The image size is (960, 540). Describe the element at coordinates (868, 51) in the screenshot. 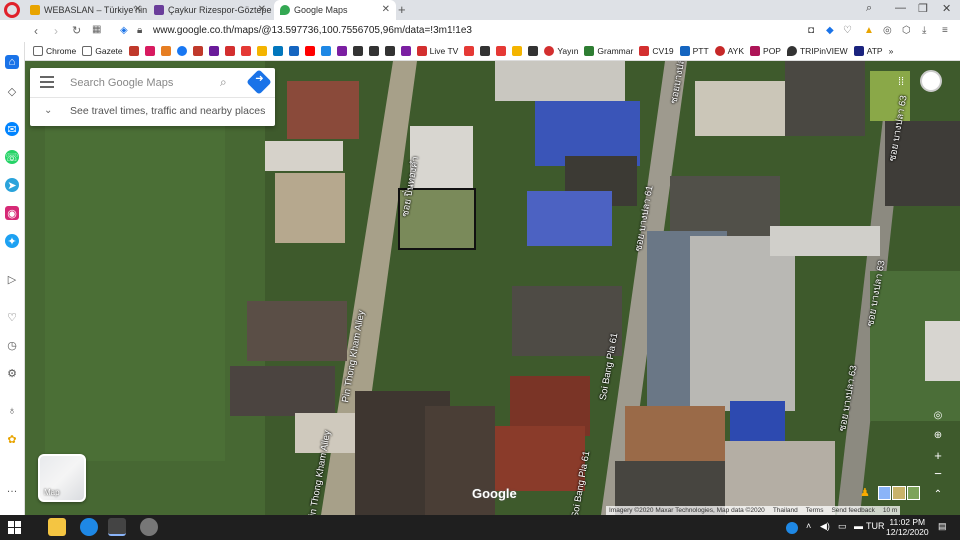

I see `bookmark-atp: ATP` at that location.